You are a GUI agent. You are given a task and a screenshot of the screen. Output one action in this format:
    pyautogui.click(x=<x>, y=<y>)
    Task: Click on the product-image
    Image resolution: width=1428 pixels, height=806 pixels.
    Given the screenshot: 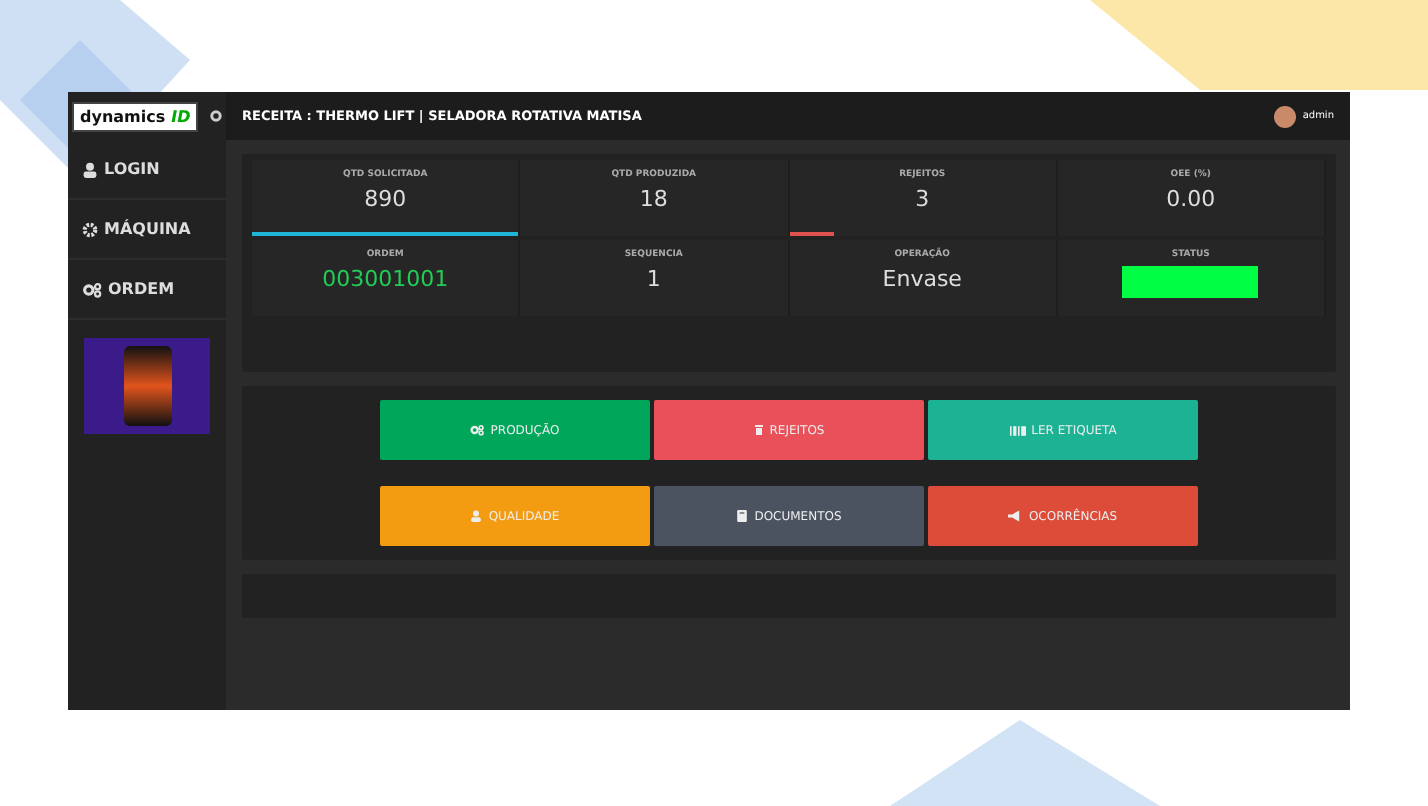 What is the action you would take?
    pyautogui.click(x=147, y=386)
    